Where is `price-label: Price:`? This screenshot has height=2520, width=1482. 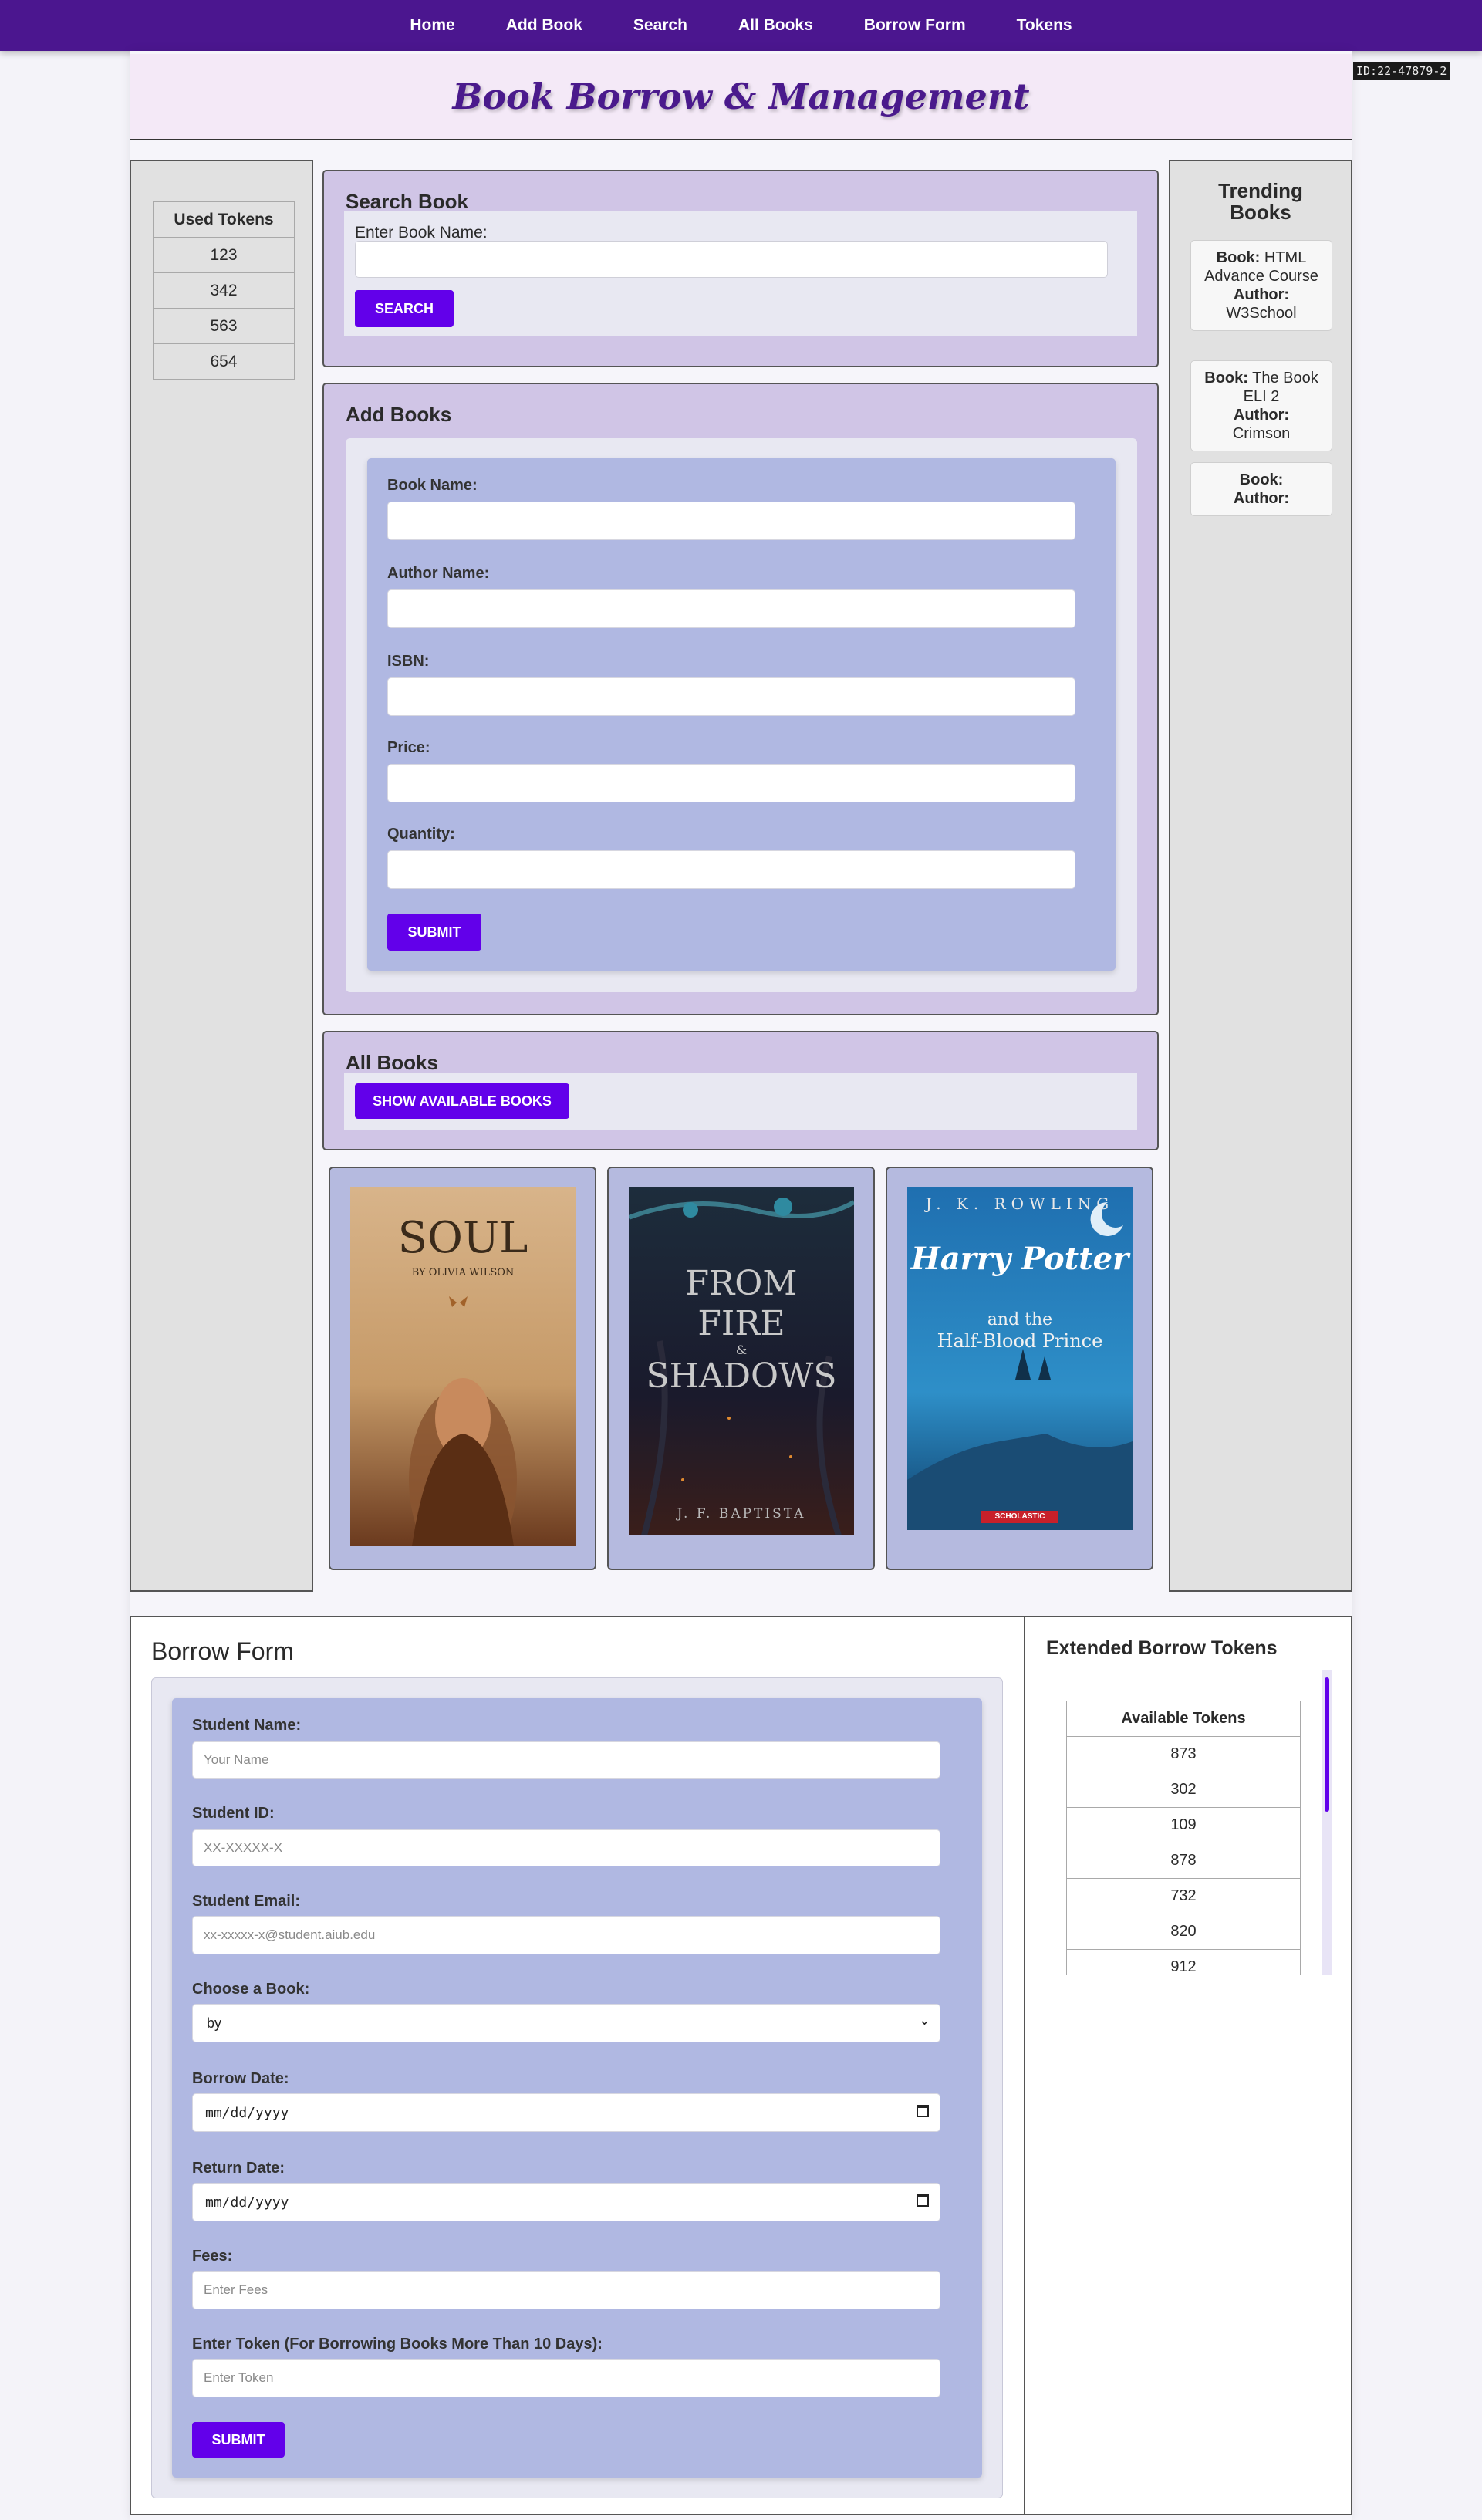
price-label: Price: is located at coordinates (408, 748).